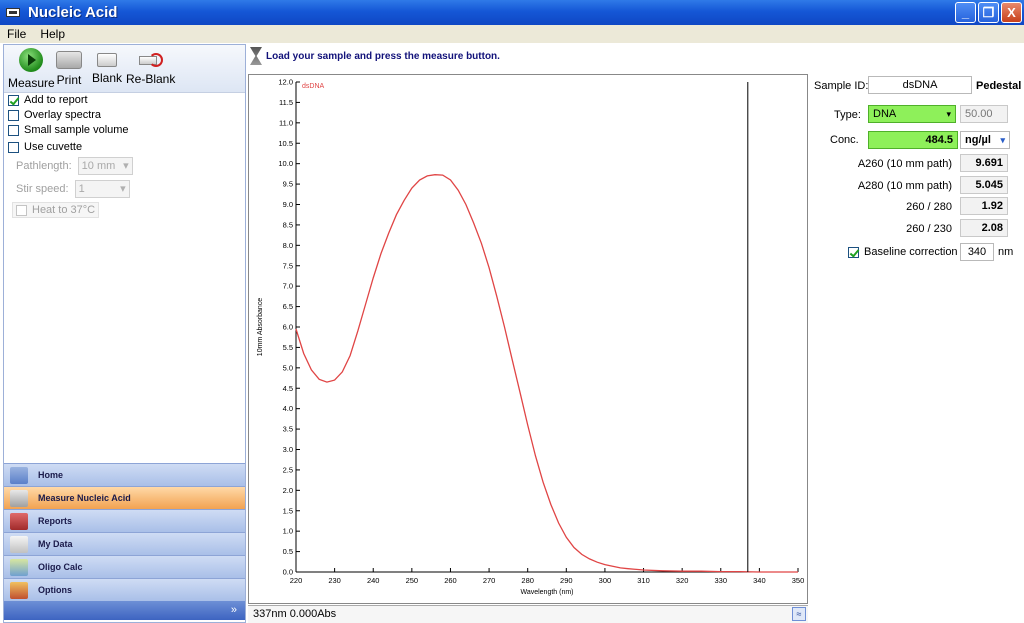 The image size is (1024, 623). I want to click on ratio-260-230-value: 2.08, so click(984, 228).